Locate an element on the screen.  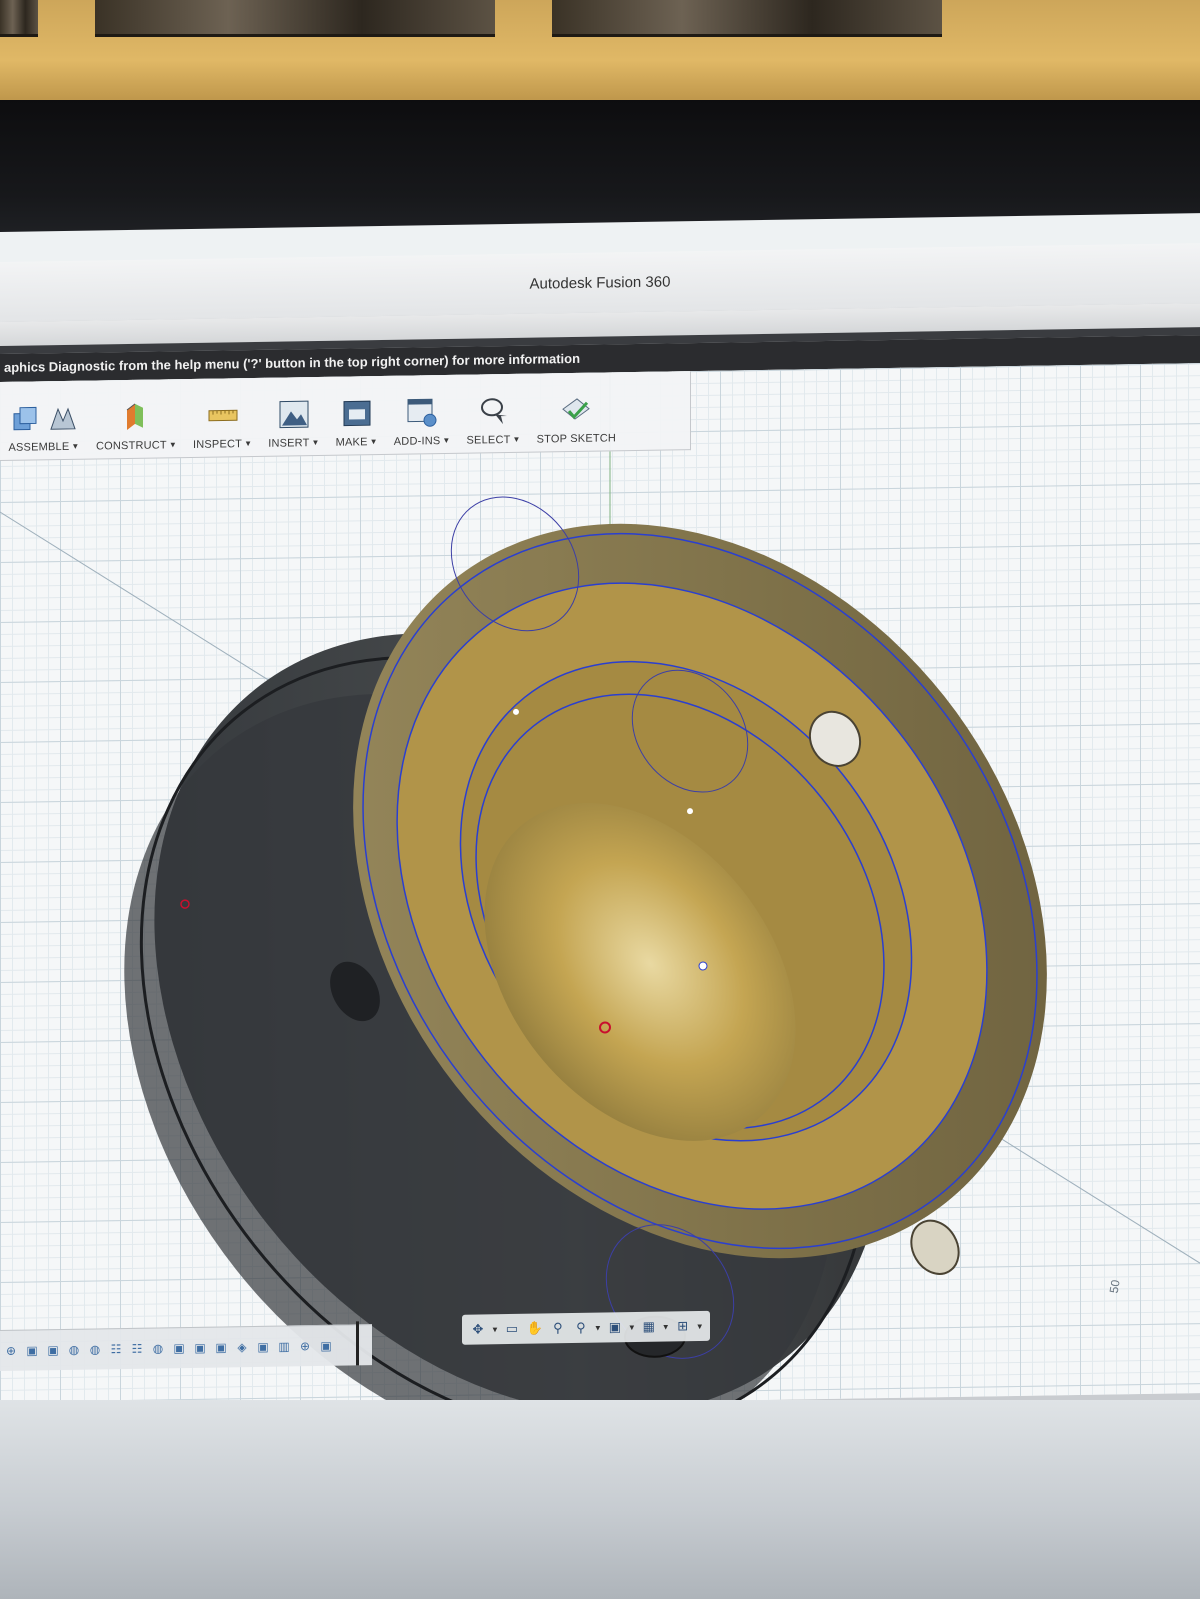
insert-image-icon is located at coordinates (294, 414).